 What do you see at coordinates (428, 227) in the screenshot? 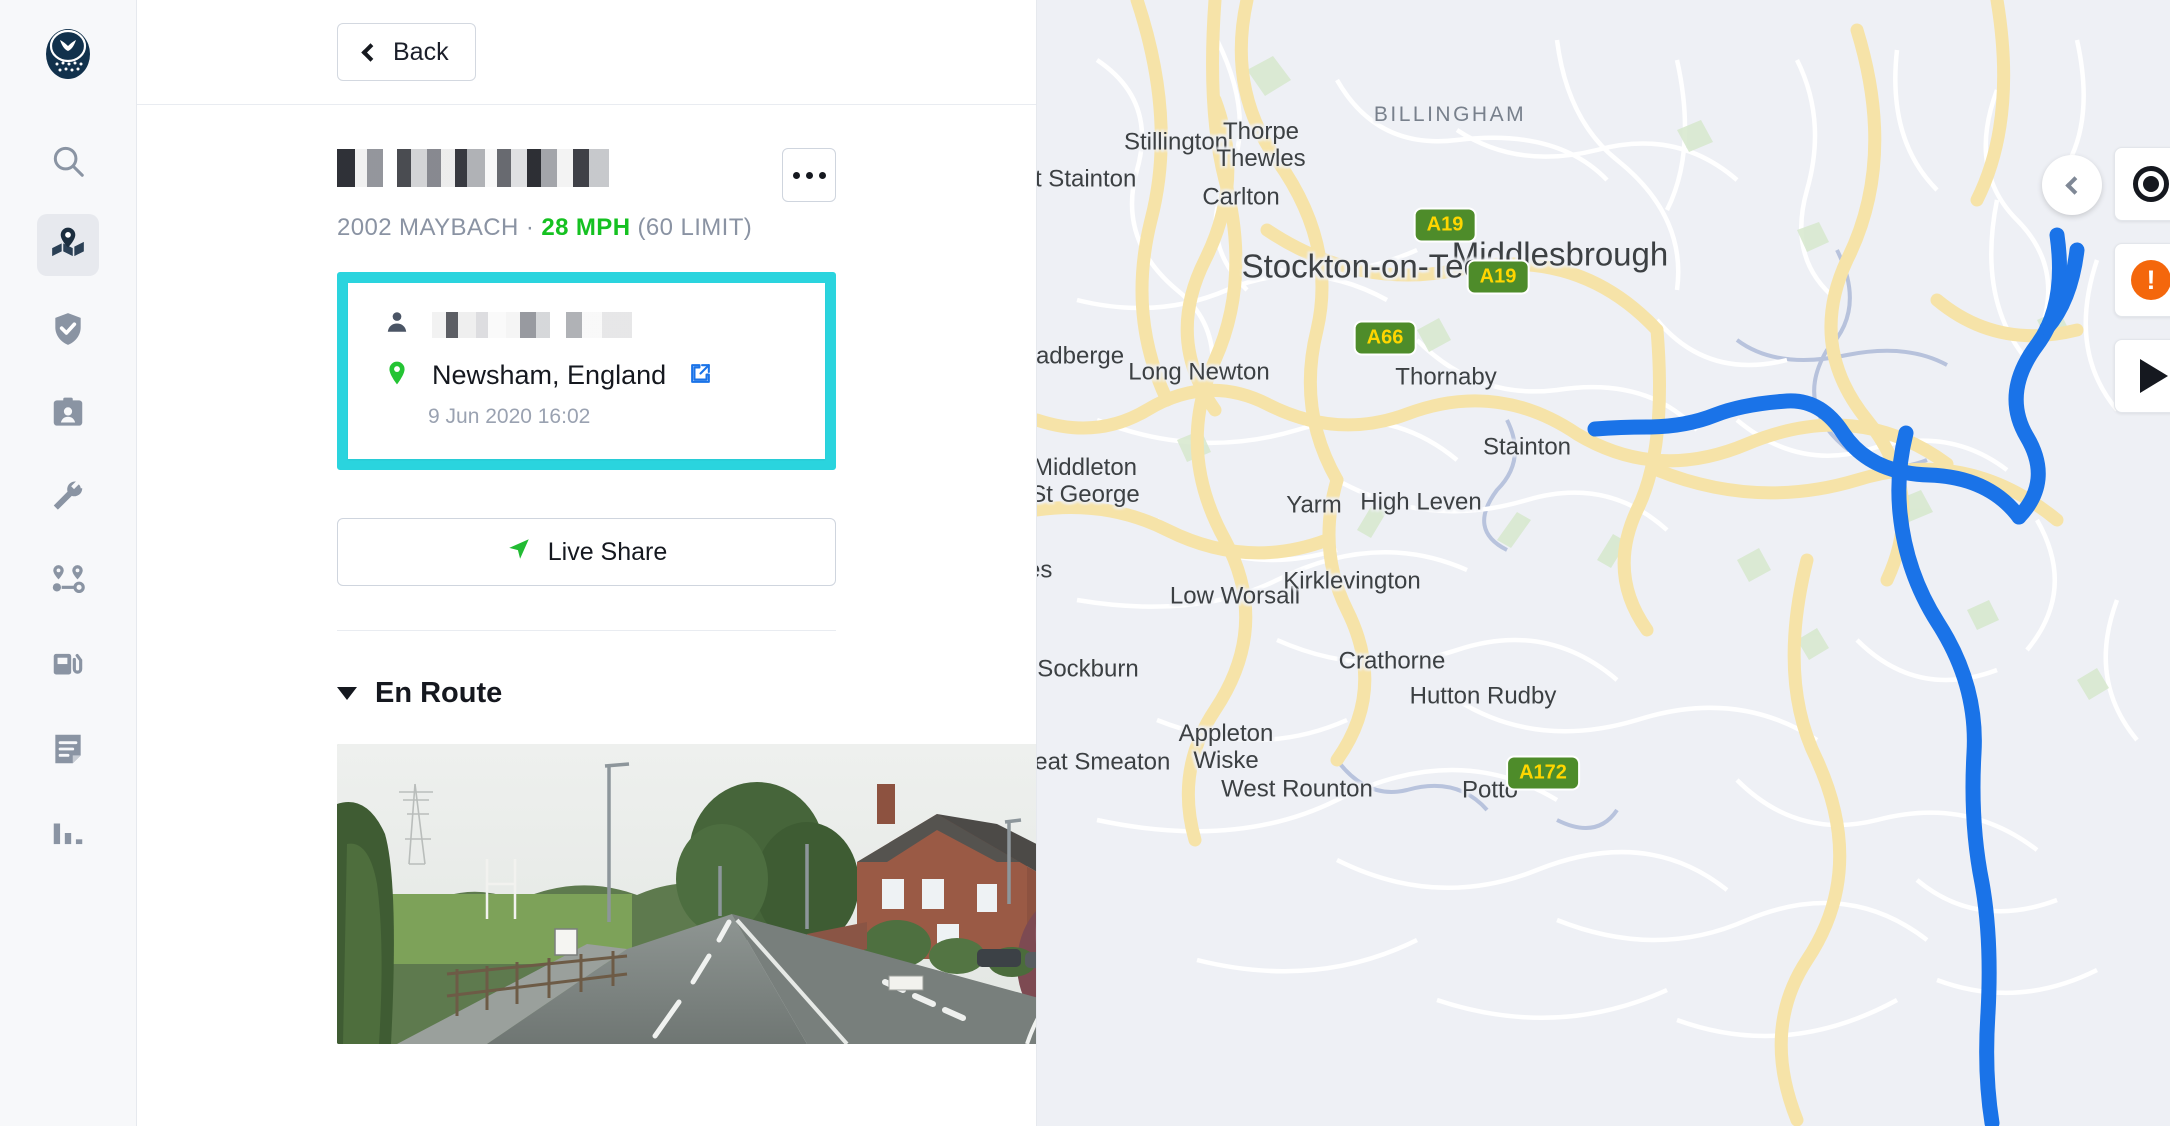
I see `vehicle-year-make: 2002 MAYBACH` at bounding box center [428, 227].